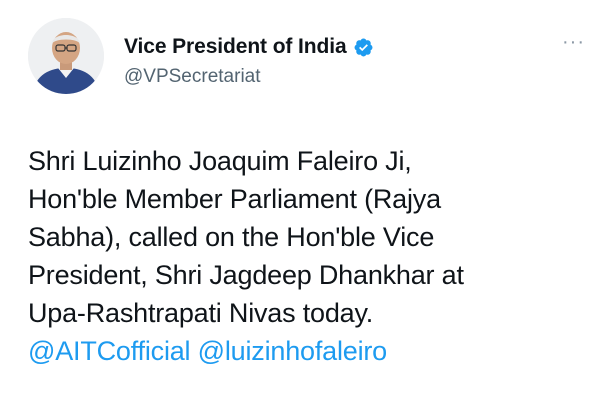  I want to click on profile-photo-icon, so click(66, 56).